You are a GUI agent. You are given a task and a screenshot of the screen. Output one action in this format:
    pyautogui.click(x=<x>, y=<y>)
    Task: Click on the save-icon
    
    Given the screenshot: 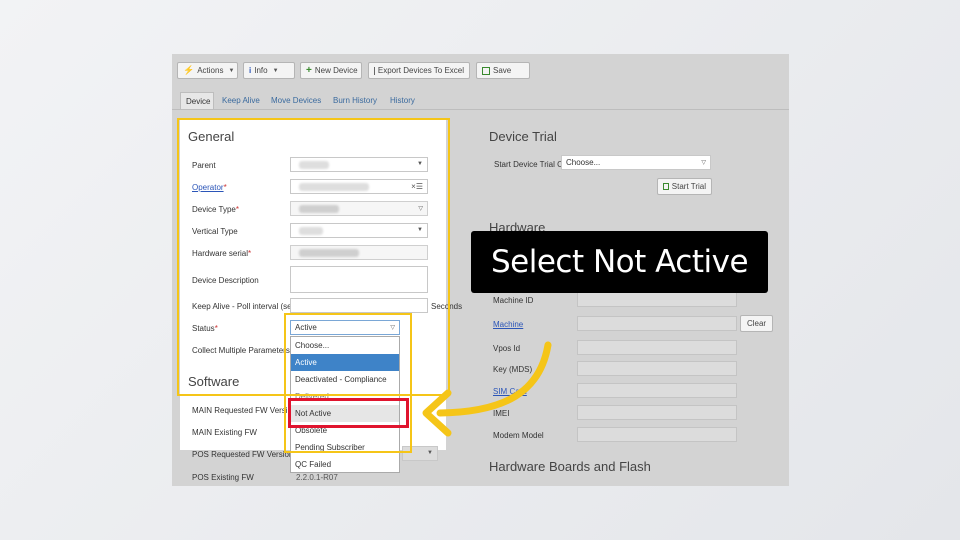 What is the action you would take?
    pyautogui.click(x=486, y=70)
    